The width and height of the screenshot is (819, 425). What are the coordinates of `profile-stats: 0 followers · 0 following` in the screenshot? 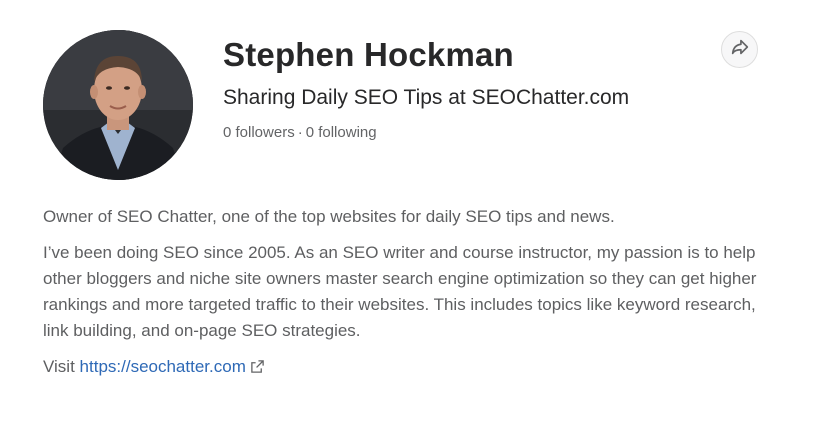 It's located at (300, 132).